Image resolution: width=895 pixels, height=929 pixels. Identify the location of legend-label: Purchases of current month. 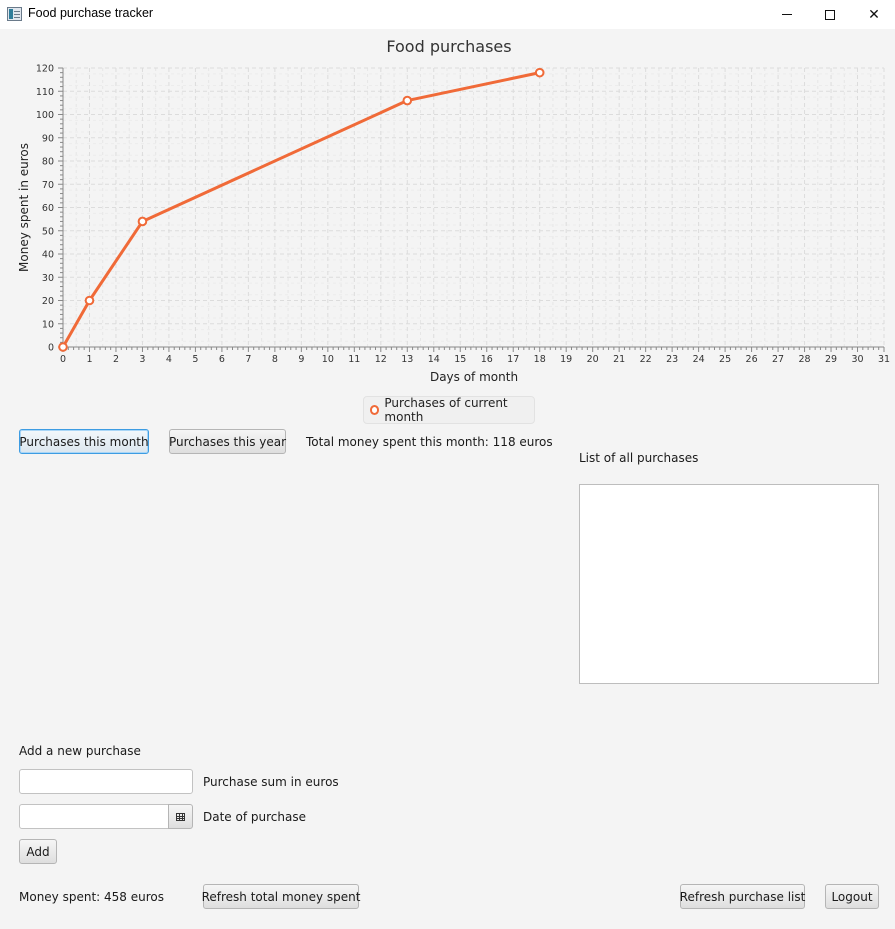
(446, 410).